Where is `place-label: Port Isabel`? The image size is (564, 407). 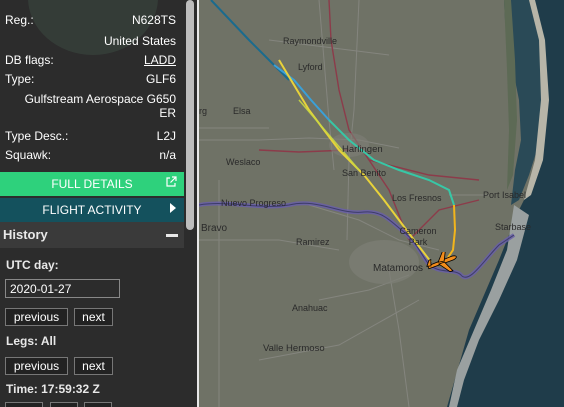 place-label: Port Isabel is located at coordinates (505, 195).